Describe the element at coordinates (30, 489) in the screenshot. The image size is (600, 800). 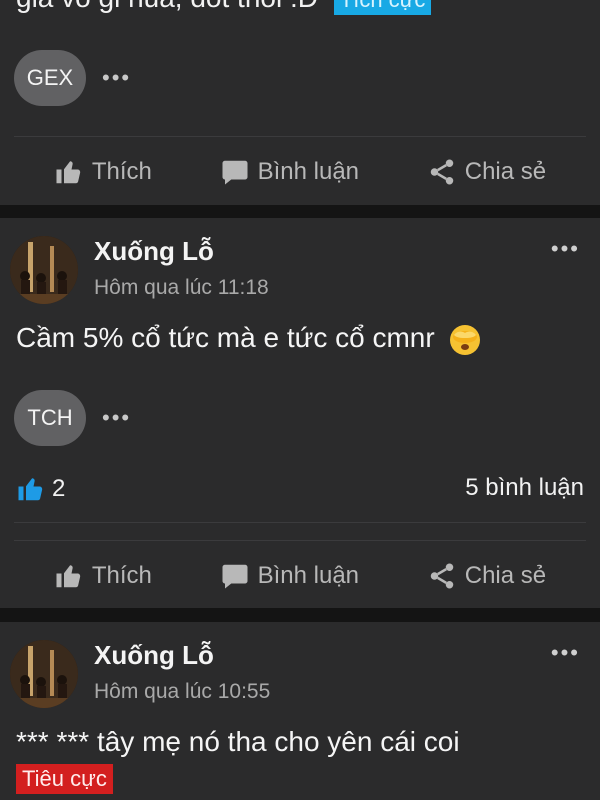
I see `thumbs-up-filled-icon` at that location.